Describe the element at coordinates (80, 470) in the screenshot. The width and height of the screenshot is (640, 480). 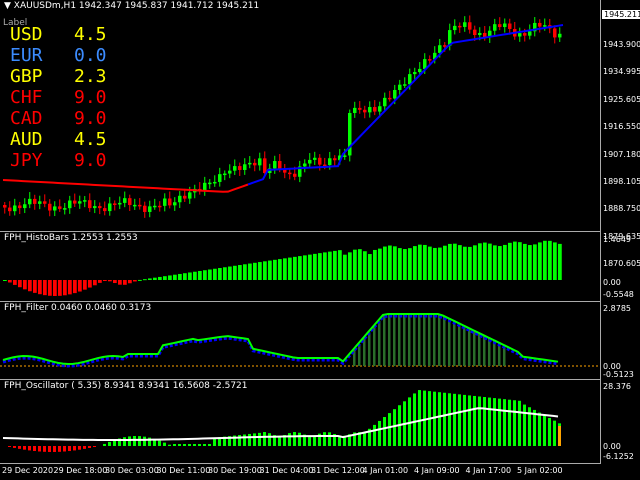
I see `time-tick: 29 Dec 18:00` at that location.